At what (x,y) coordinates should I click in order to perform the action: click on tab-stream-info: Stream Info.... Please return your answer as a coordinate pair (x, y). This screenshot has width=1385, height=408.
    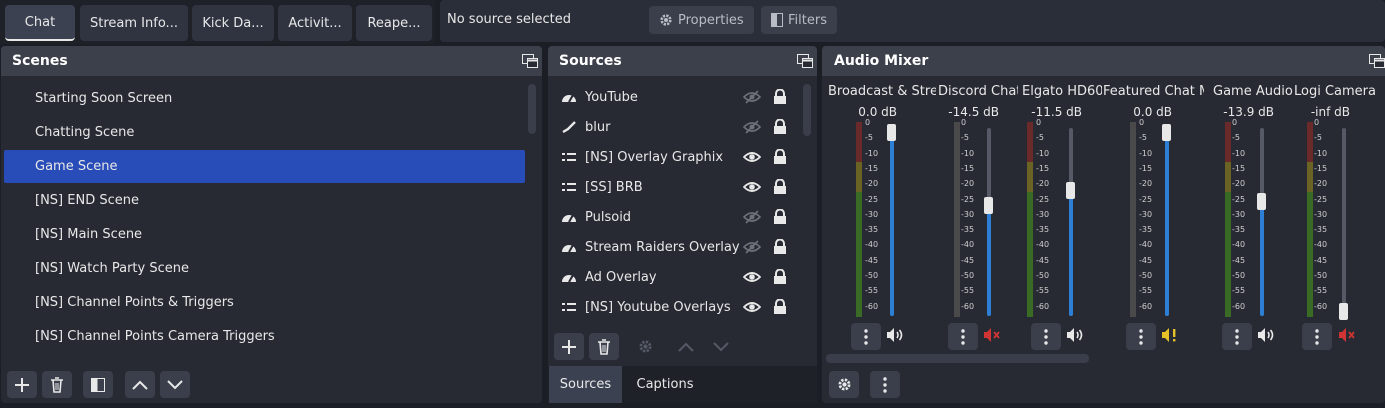
    Looking at the image, I should click on (134, 23).